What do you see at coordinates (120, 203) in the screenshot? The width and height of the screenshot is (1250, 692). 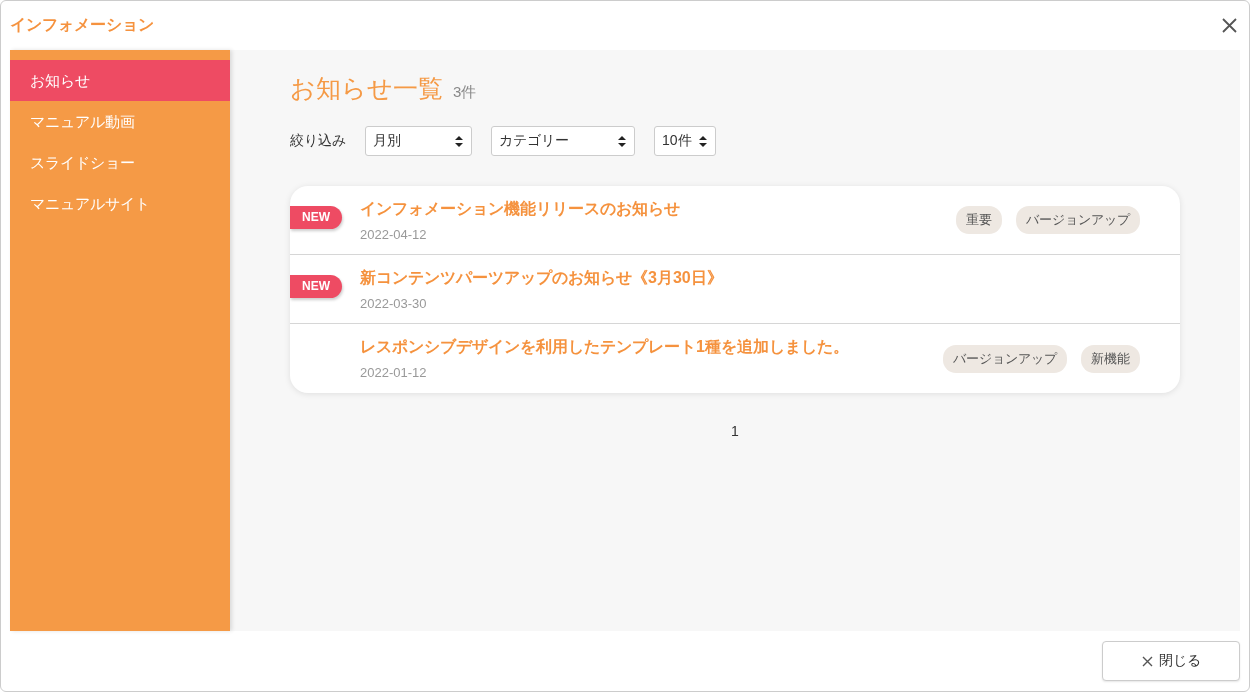 I see `sidebar-item: マニュアルサイト` at bounding box center [120, 203].